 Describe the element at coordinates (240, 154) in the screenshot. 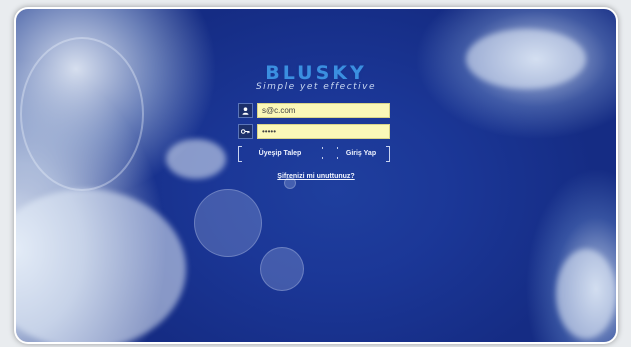

I see `button-bracket-left` at that location.